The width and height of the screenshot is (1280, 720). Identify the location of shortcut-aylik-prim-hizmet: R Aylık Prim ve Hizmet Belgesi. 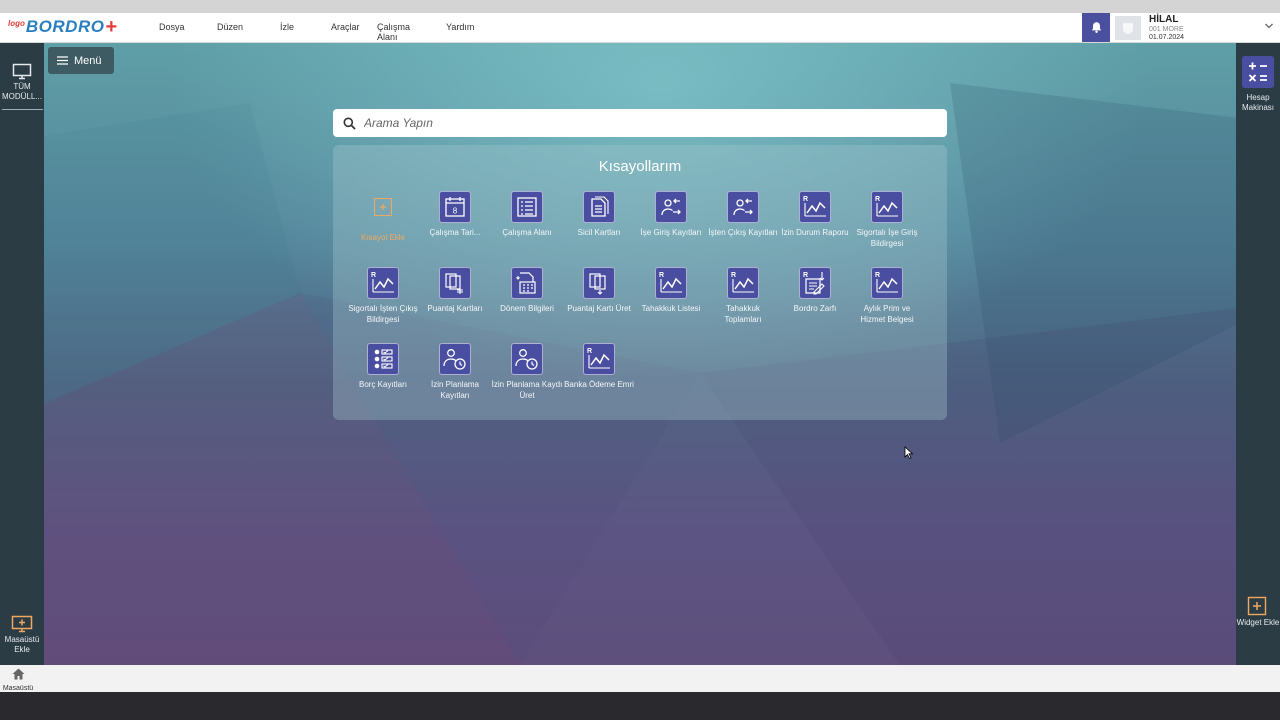
(887, 296).